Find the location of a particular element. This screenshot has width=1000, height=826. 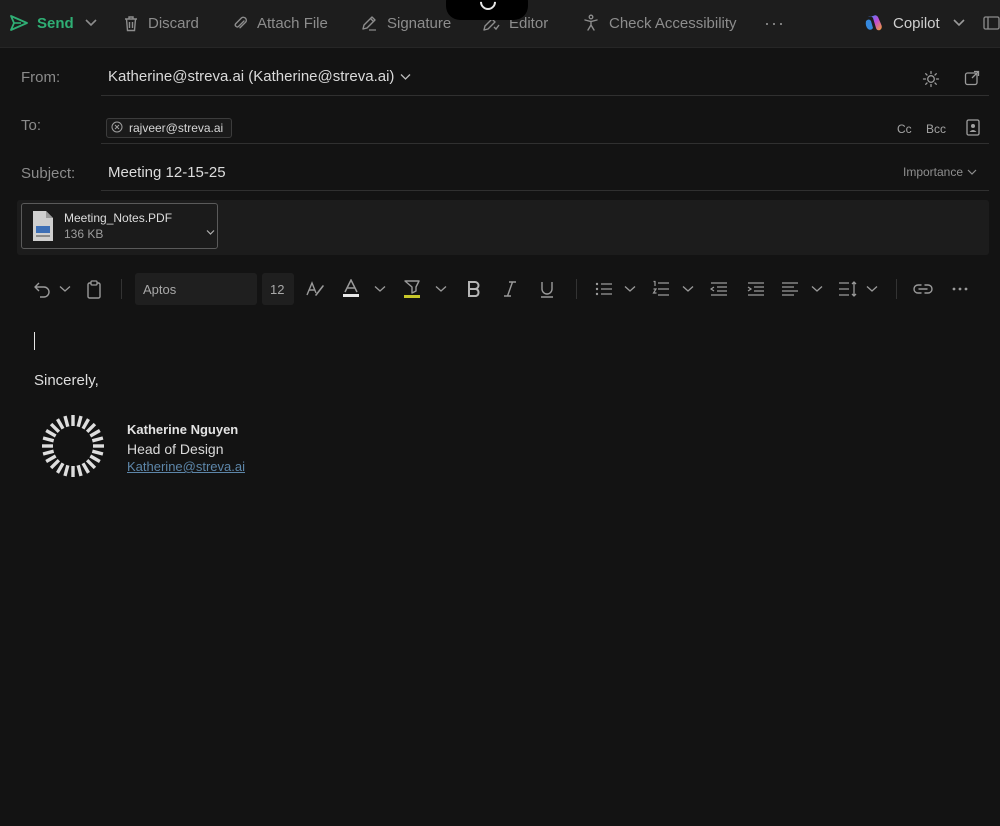

signature-name: Katherine Nguyen is located at coordinates (183, 429).